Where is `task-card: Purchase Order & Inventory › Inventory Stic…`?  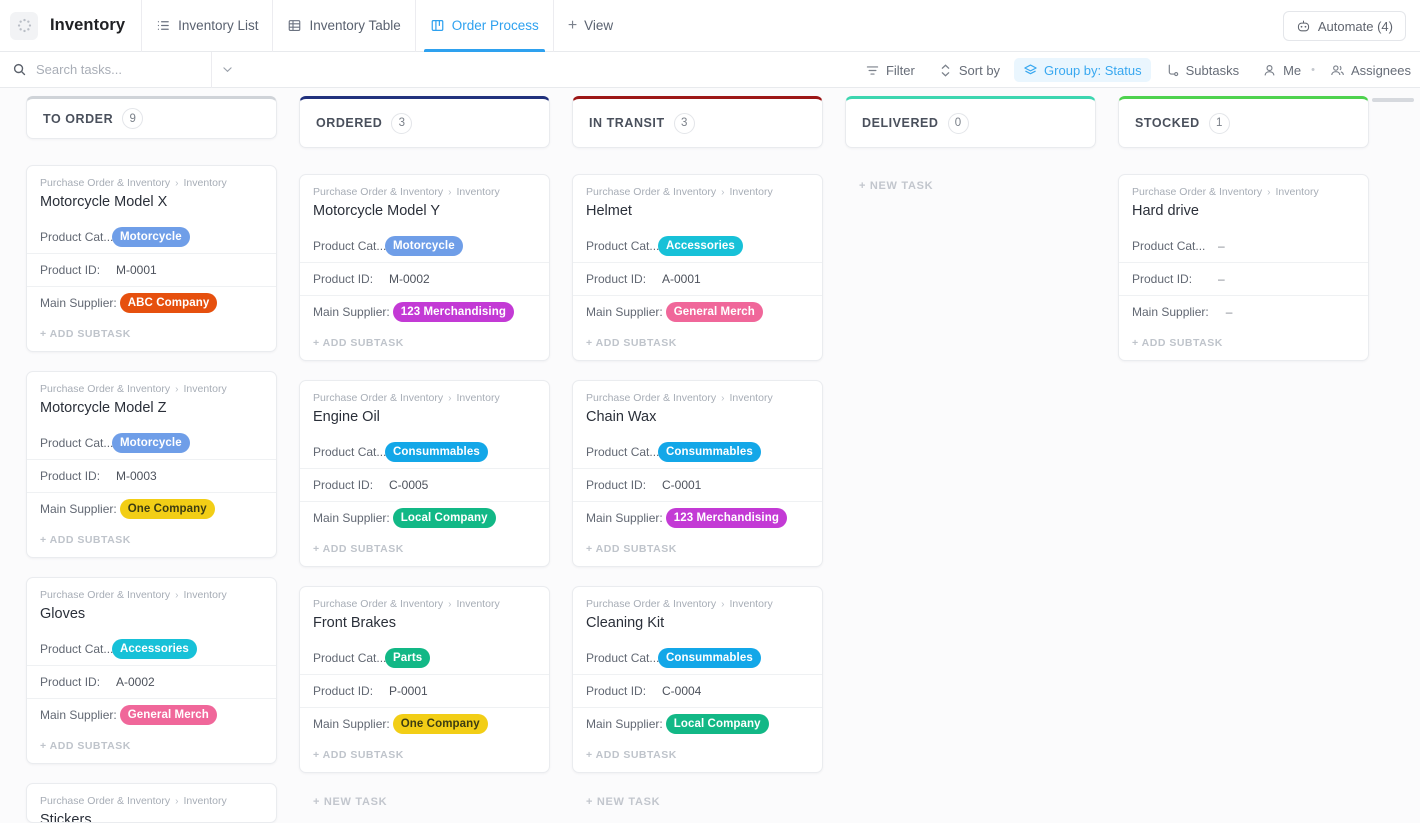
task-card: Purchase Order & Inventory › Inventory Stic… is located at coordinates (151, 803).